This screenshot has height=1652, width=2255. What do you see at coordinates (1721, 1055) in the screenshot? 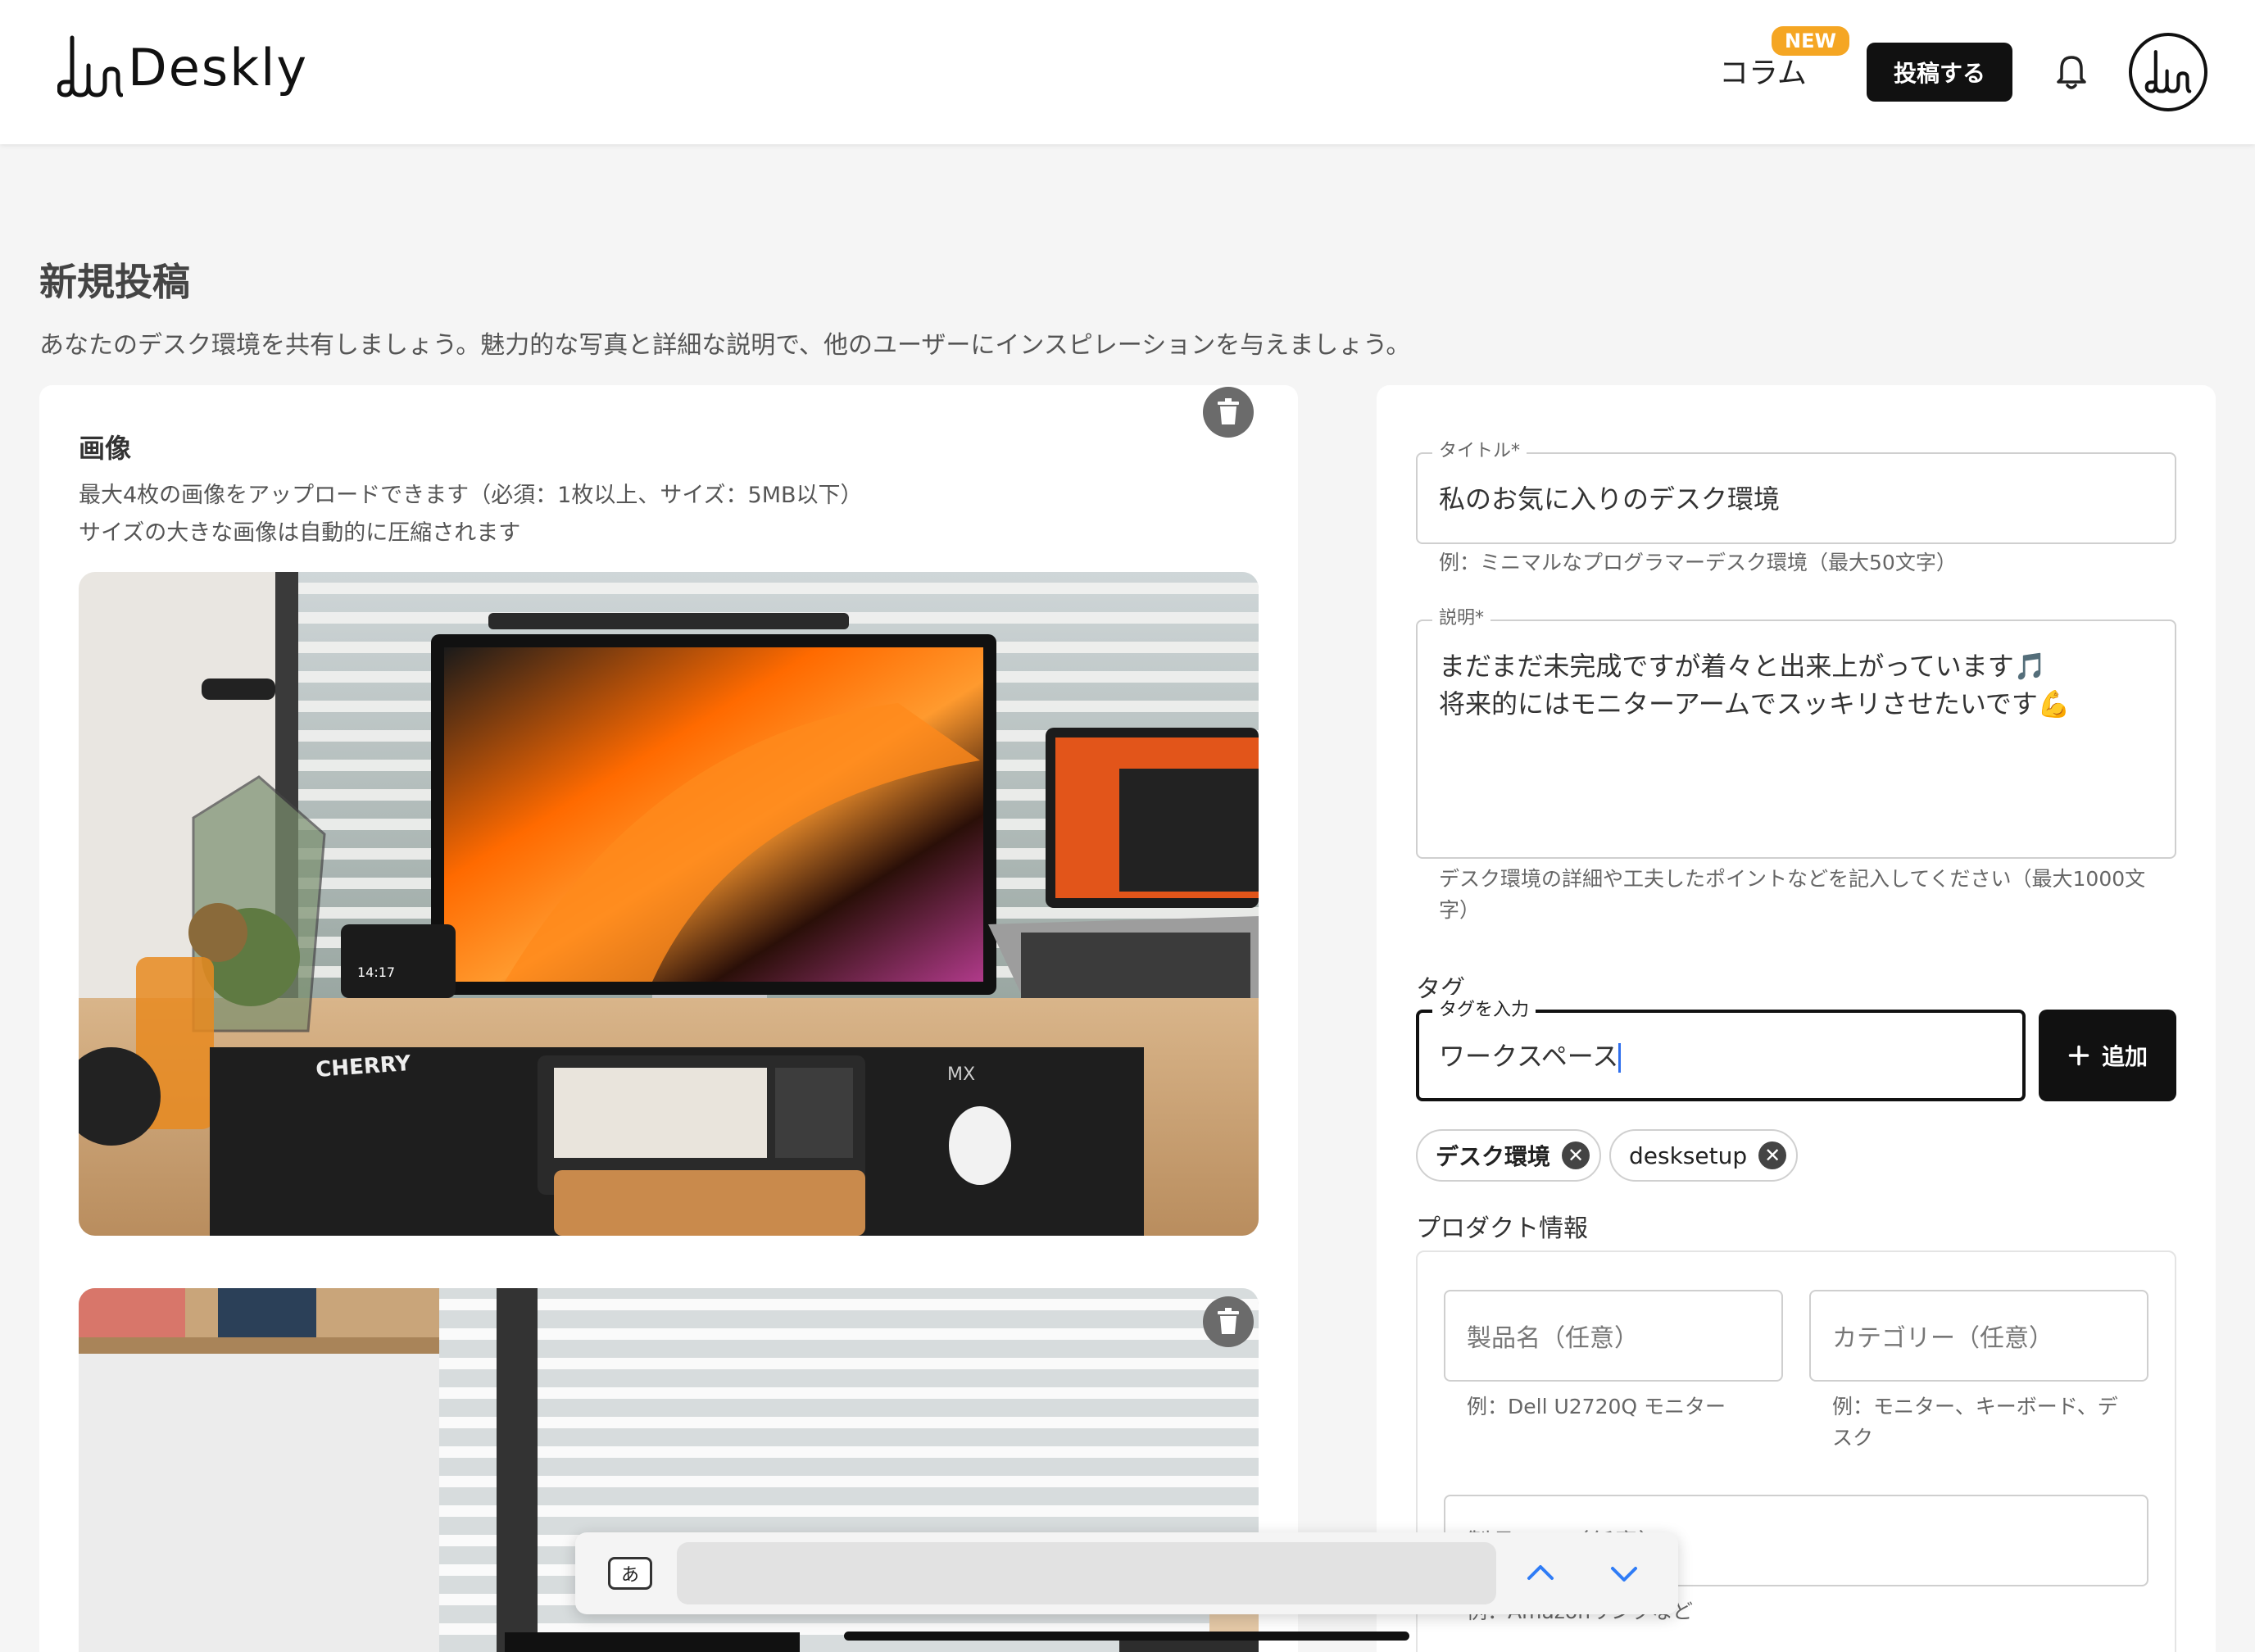
I see `tag-input: ワークスペース` at bounding box center [1721, 1055].